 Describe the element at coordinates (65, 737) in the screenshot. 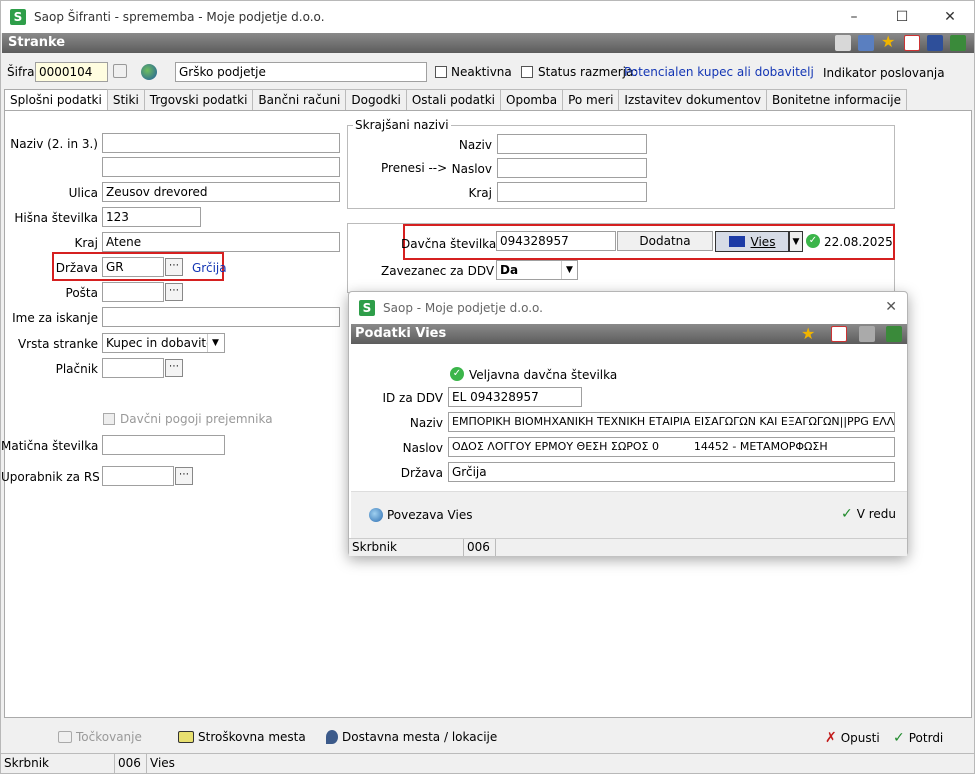

I see `tockovanje-icon` at that location.